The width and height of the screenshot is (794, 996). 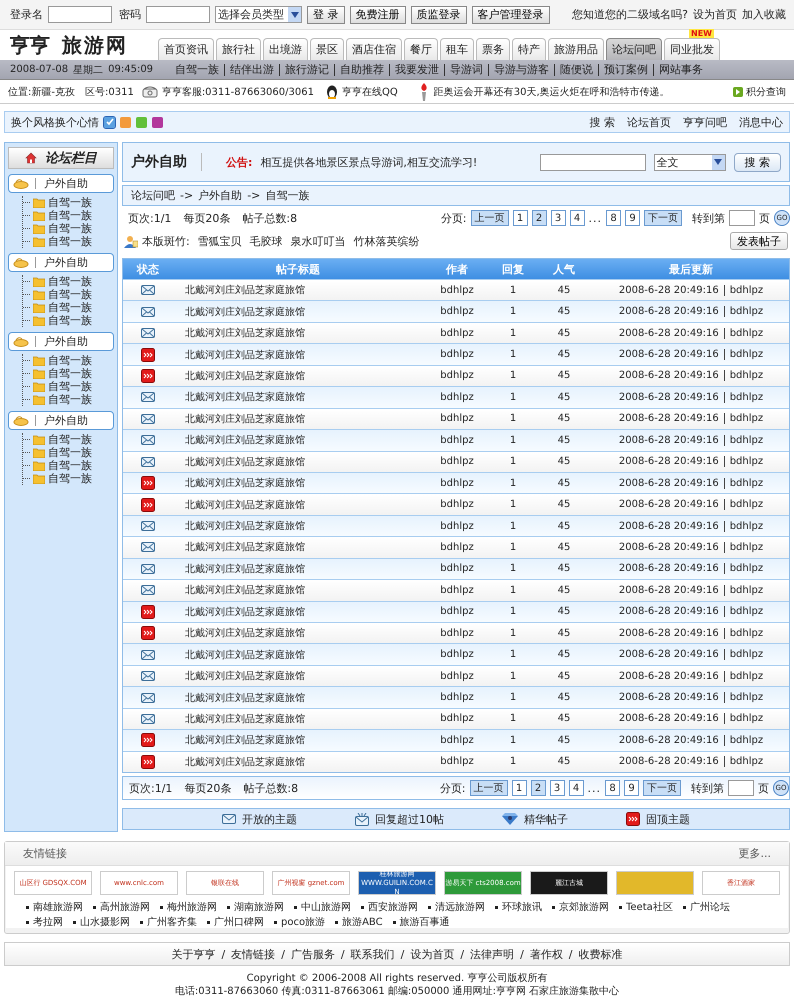 I want to click on login-bar-button: 客户管理登录, so click(x=511, y=15).